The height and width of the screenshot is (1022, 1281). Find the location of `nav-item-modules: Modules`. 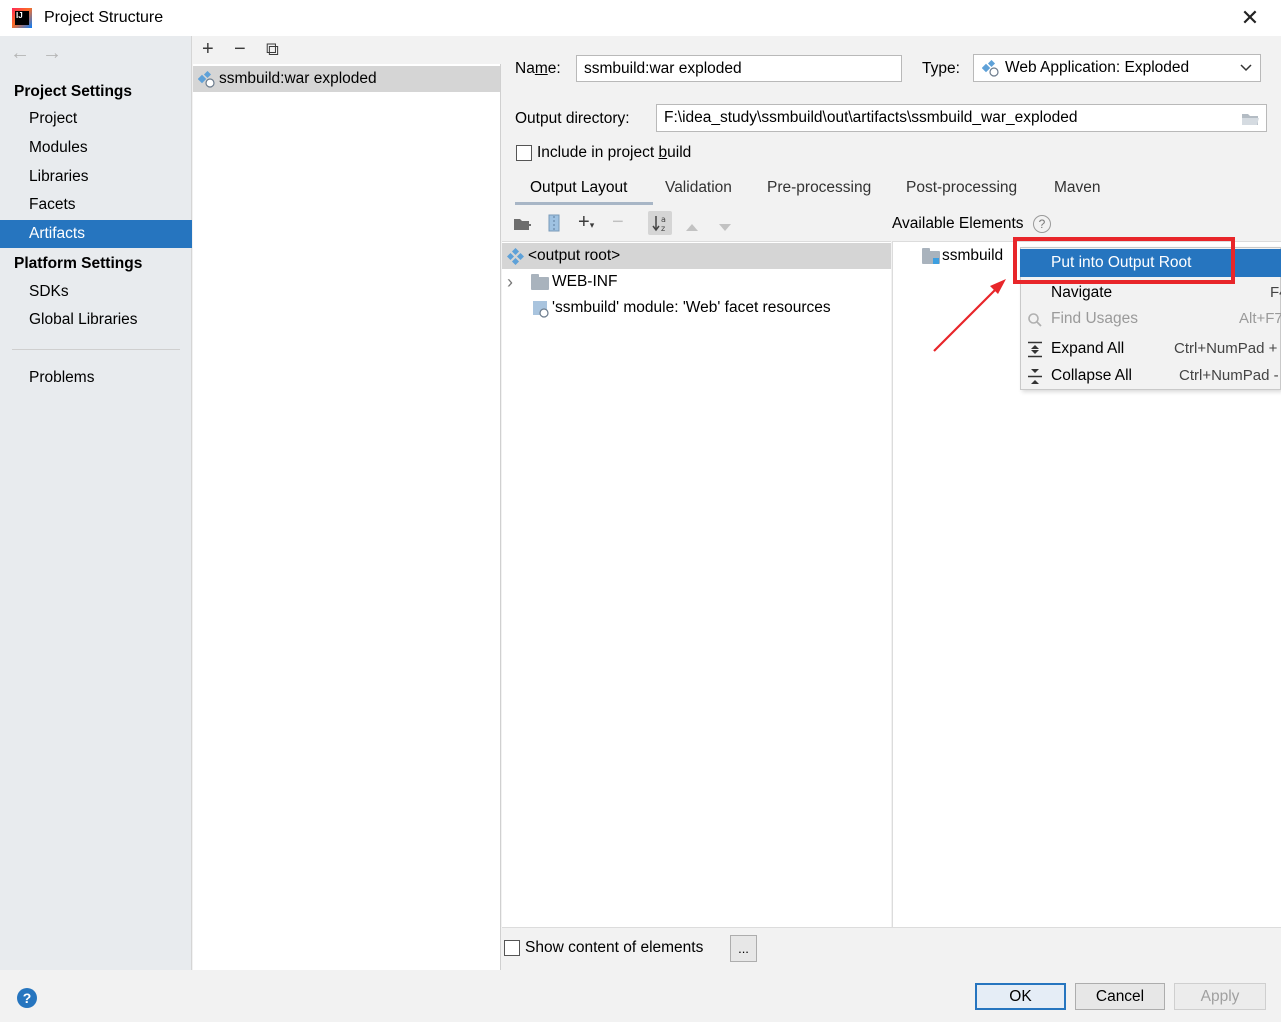

nav-item-modules: Modules is located at coordinates (96, 148).